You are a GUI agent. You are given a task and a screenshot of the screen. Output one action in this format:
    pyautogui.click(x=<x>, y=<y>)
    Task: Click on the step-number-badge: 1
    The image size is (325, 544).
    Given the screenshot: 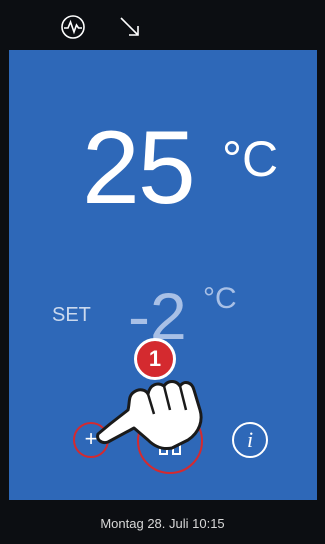 What is the action you would take?
    pyautogui.click(x=155, y=359)
    